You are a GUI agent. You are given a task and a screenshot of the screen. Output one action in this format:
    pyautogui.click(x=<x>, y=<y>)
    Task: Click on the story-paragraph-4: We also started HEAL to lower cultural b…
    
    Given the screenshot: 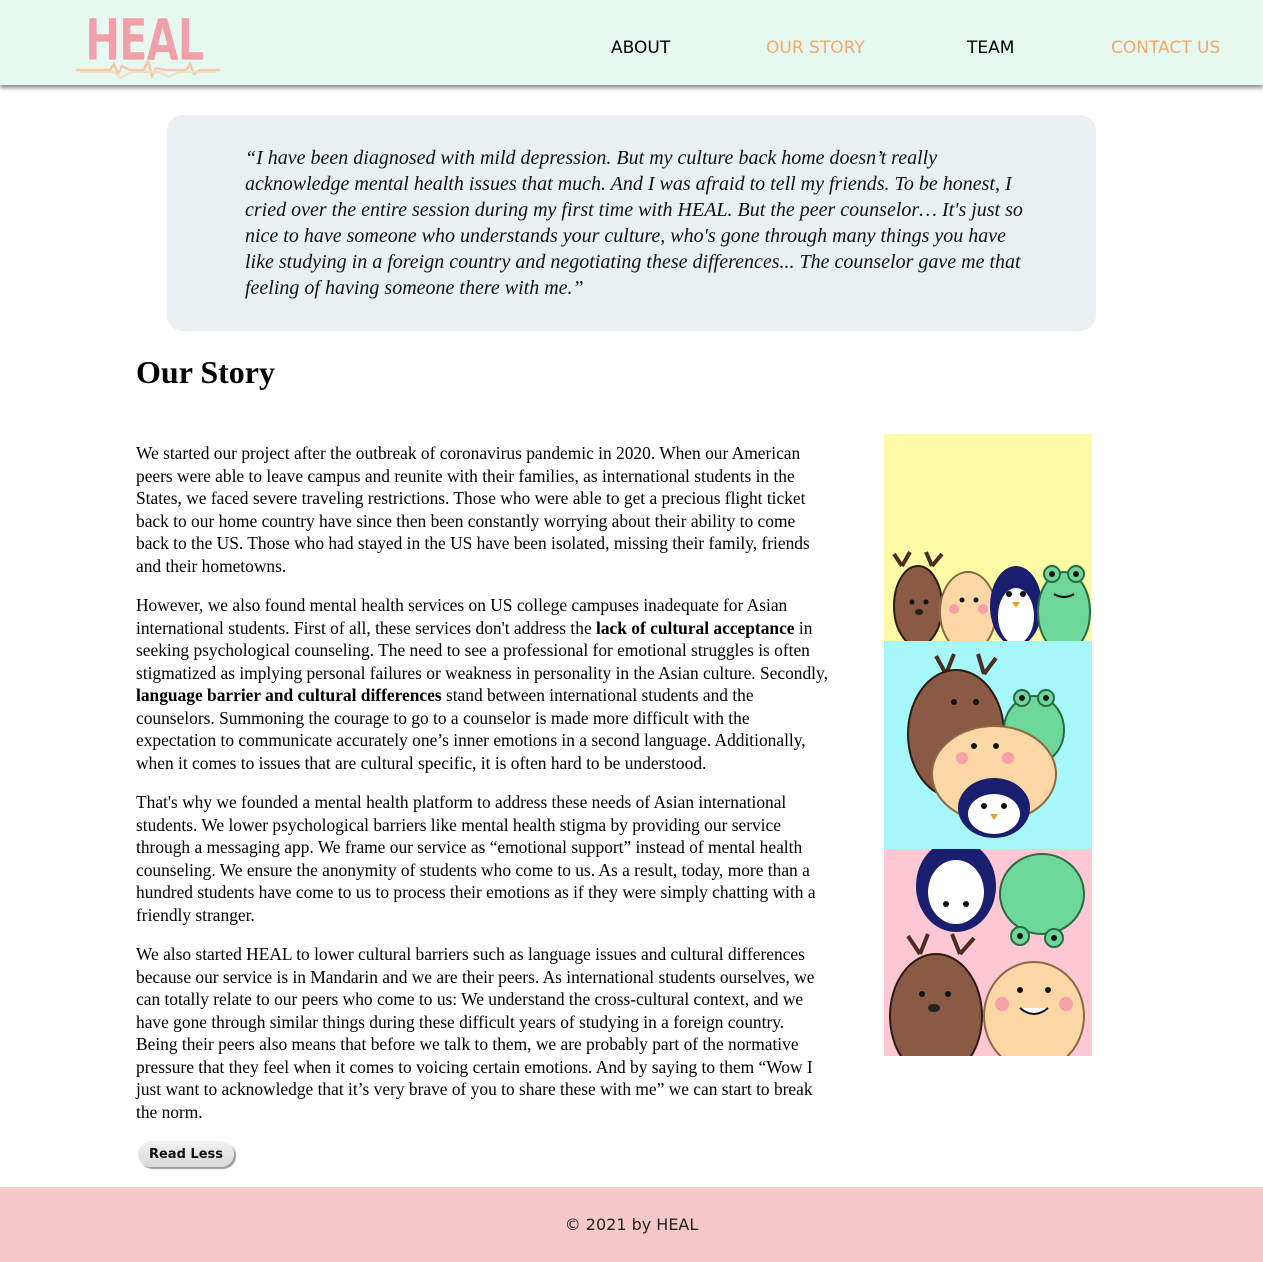 What is the action you would take?
    pyautogui.click(x=475, y=1033)
    